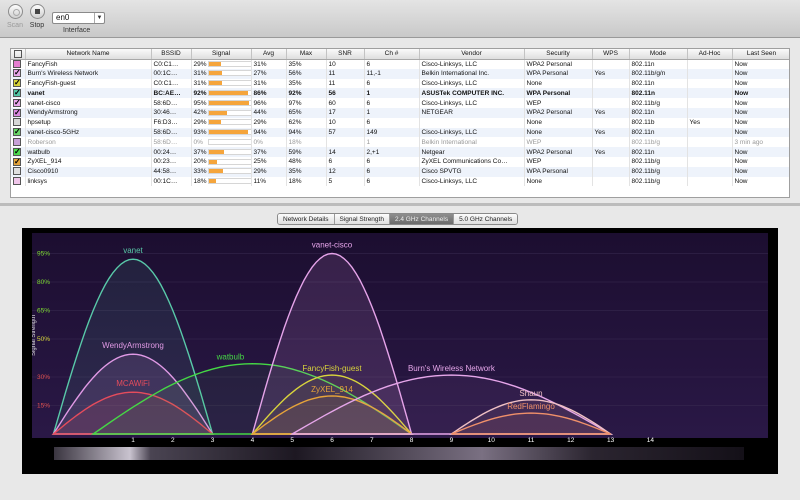  I want to click on cell-max: 92%, so click(306, 93).